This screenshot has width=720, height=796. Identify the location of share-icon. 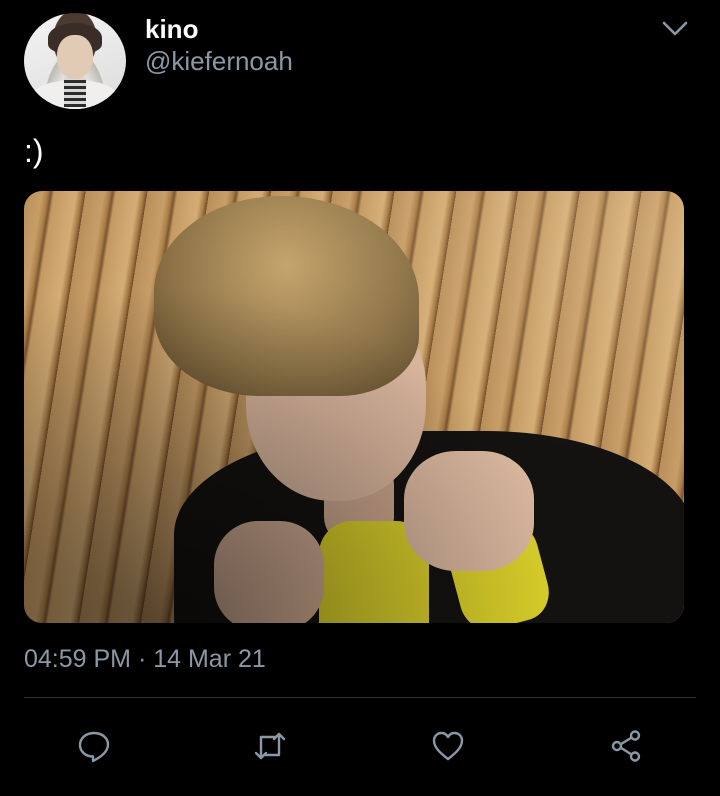
(626, 746).